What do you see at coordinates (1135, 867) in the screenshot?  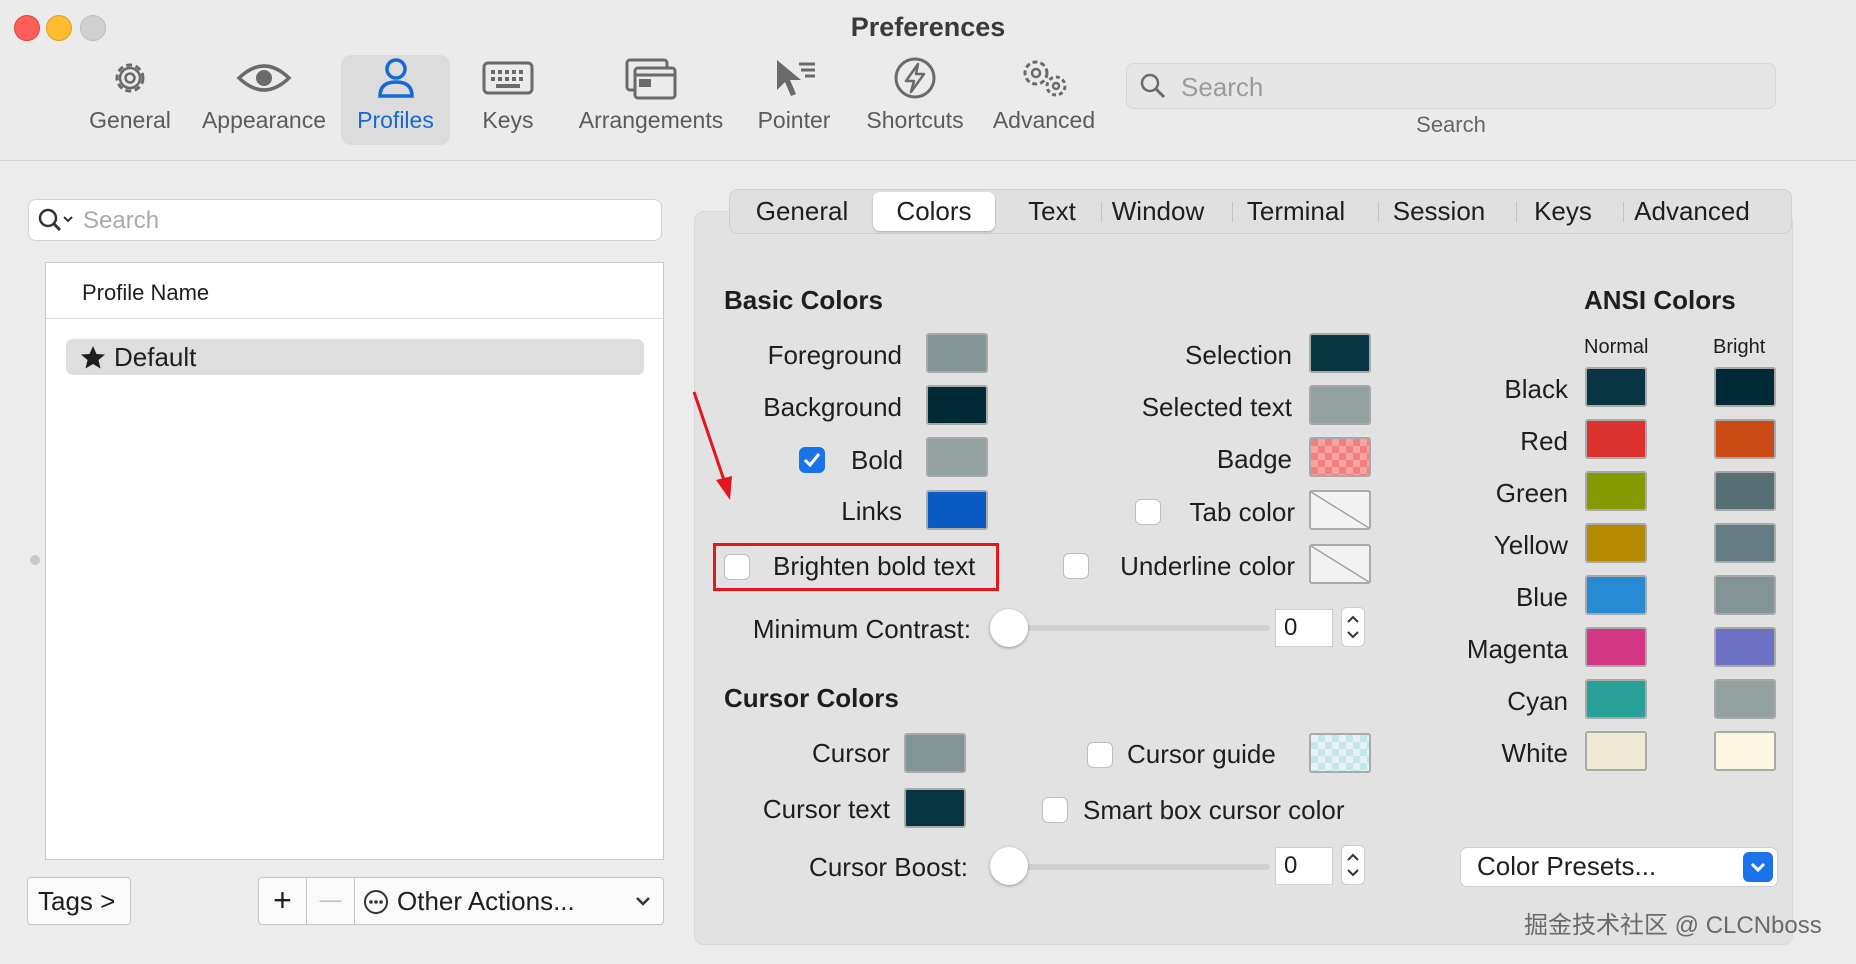 I see `cursor-boost-slider` at bounding box center [1135, 867].